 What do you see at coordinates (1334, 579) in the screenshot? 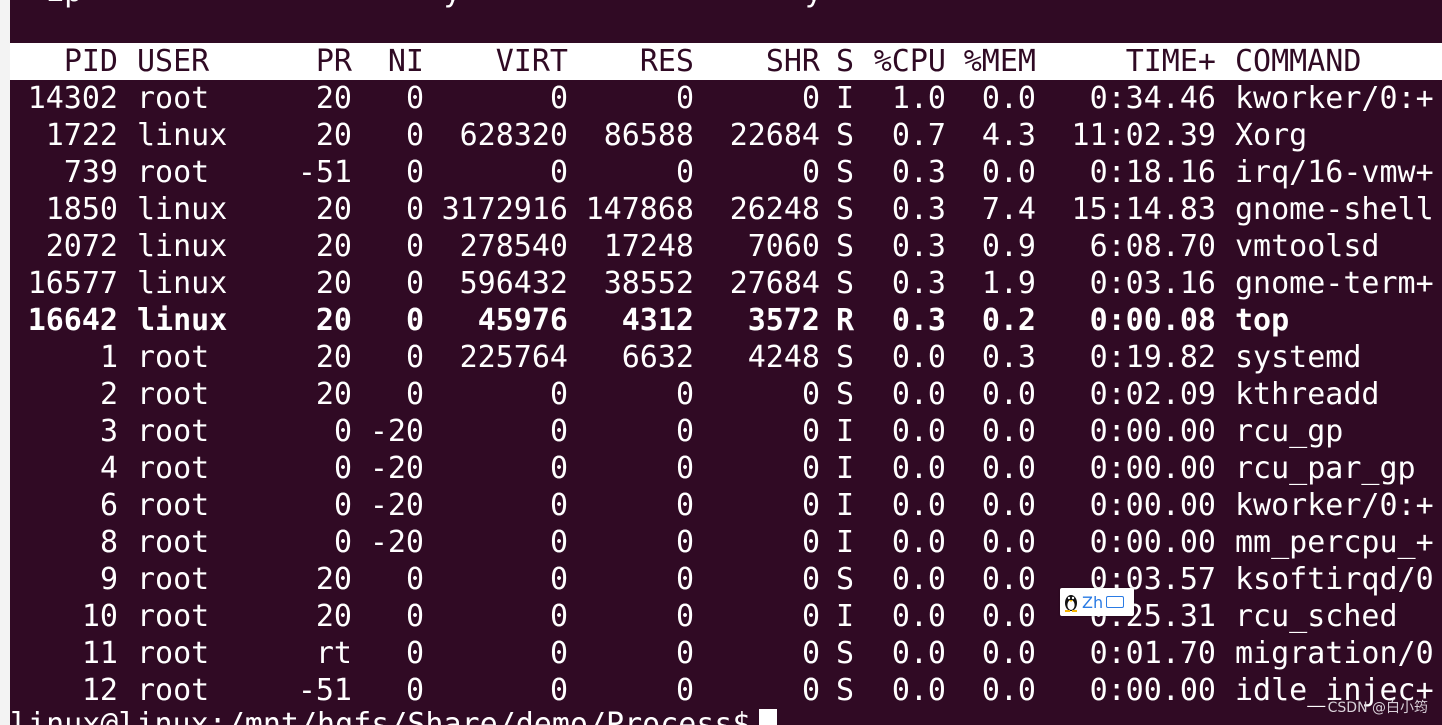
I see `cell-command: ksoftirqd/0` at bounding box center [1334, 579].